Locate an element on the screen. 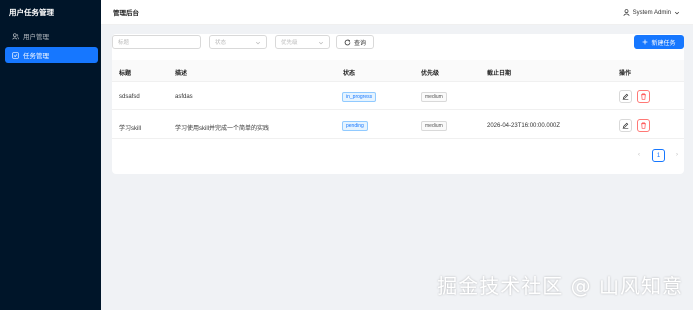  plus-icon is located at coordinates (645, 42).